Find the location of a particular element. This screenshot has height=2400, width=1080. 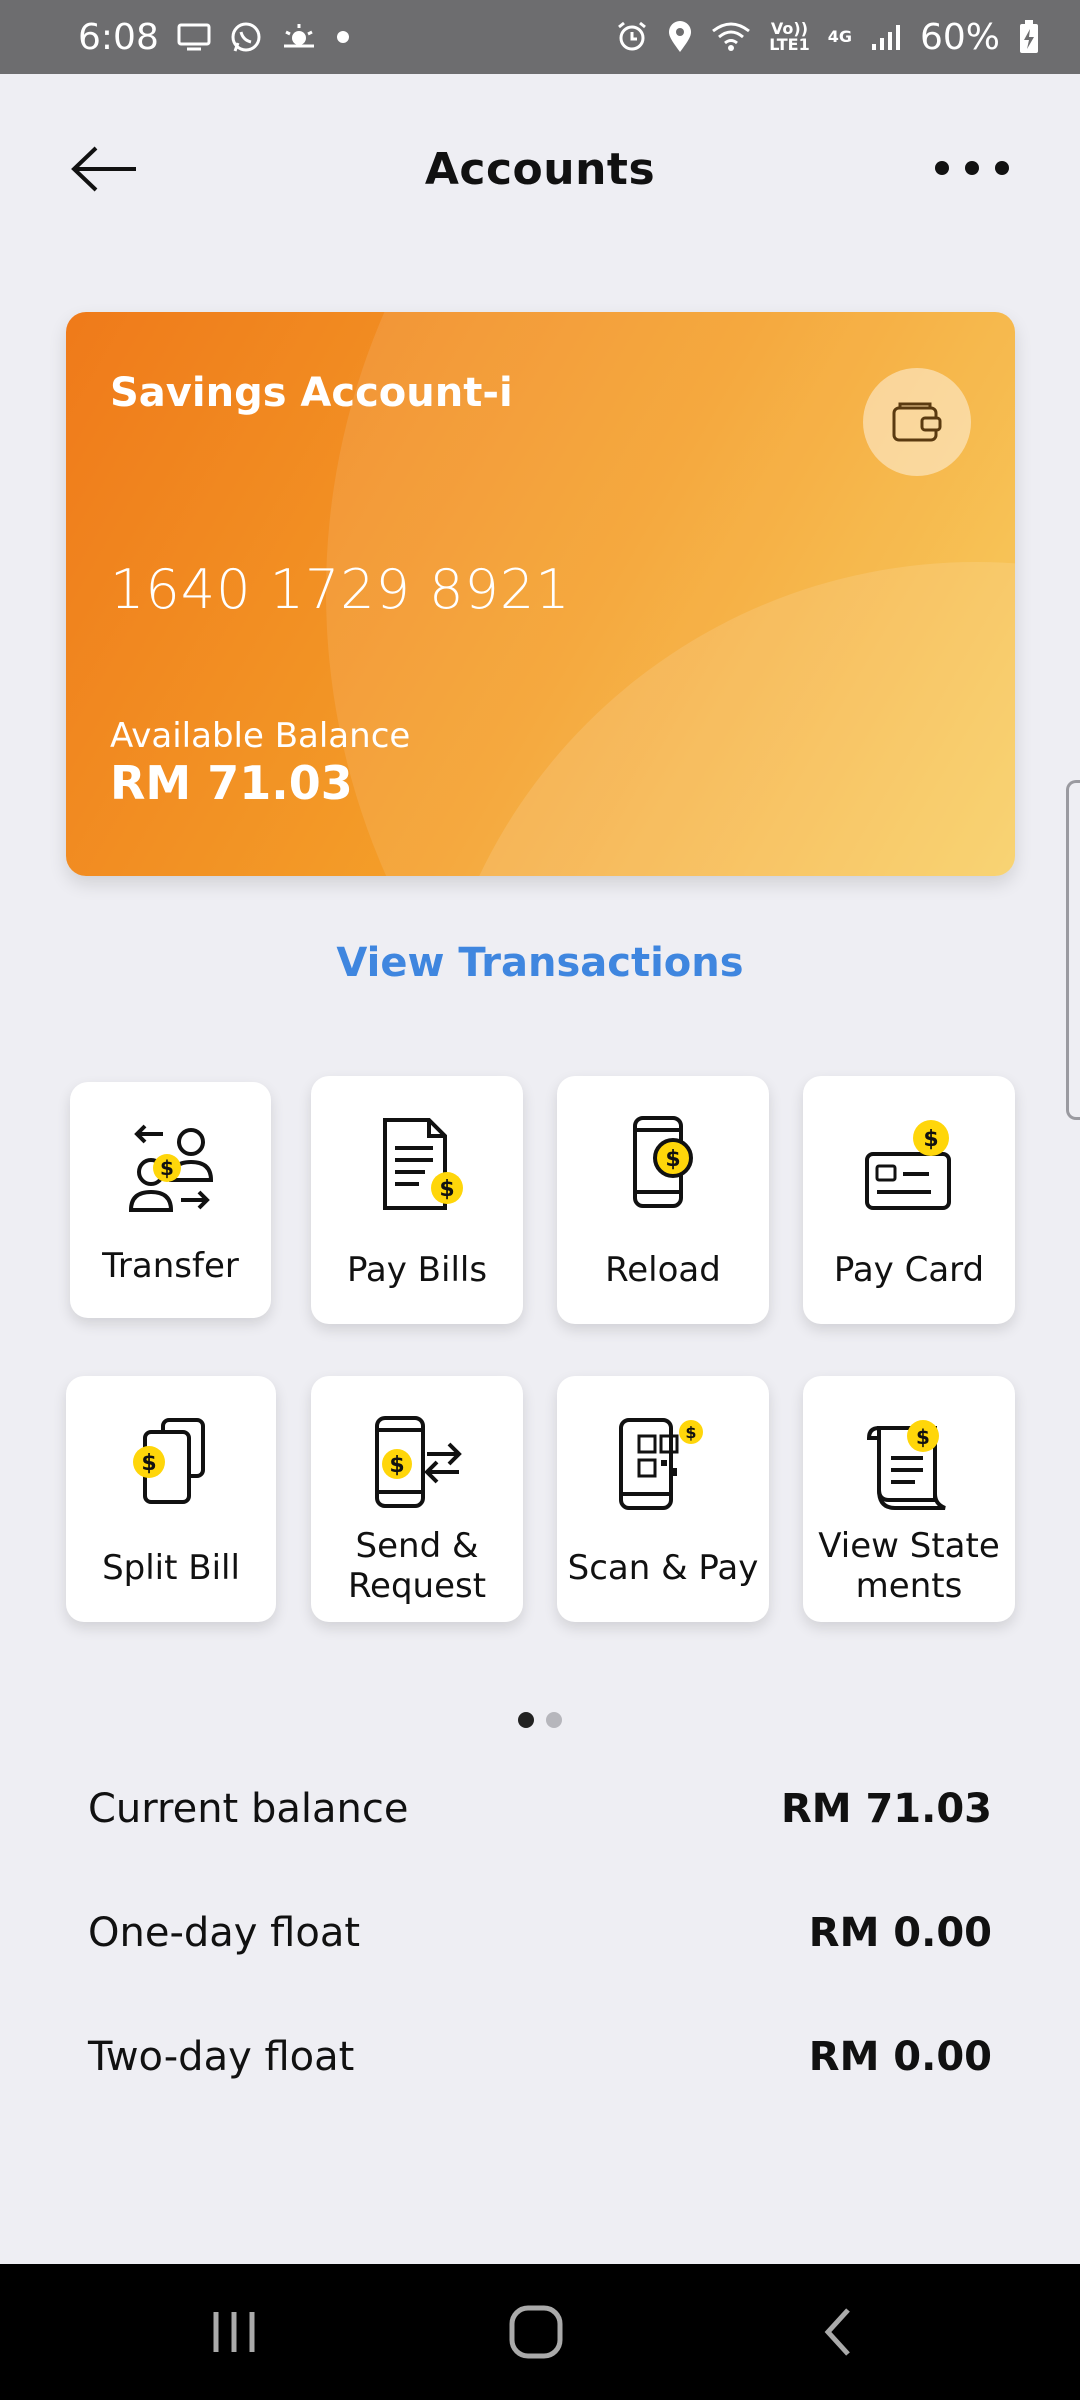

home-button is located at coordinates (536, 2334).